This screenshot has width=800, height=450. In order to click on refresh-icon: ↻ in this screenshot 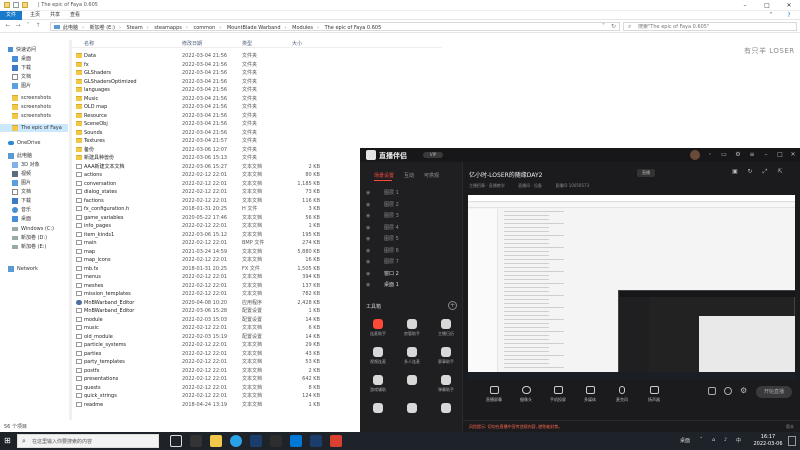, I will do `click(613, 26)`.